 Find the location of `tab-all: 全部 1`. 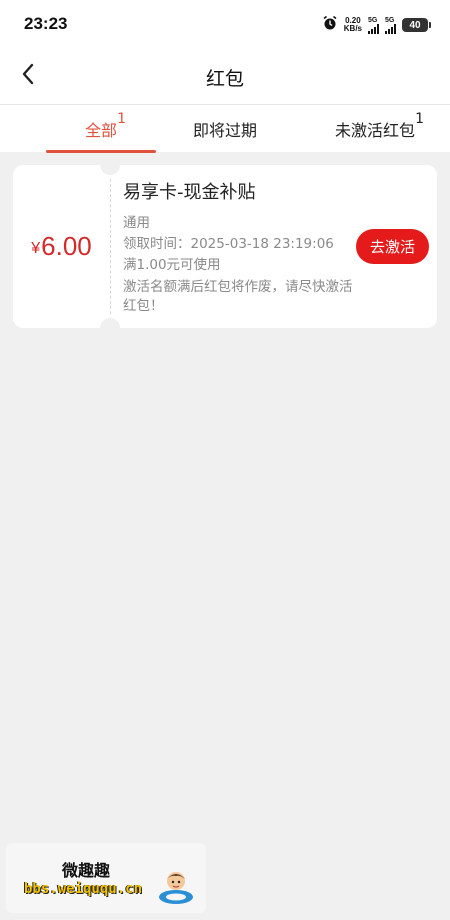

tab-all: 全部 1 is located at coordinates (101, 129).